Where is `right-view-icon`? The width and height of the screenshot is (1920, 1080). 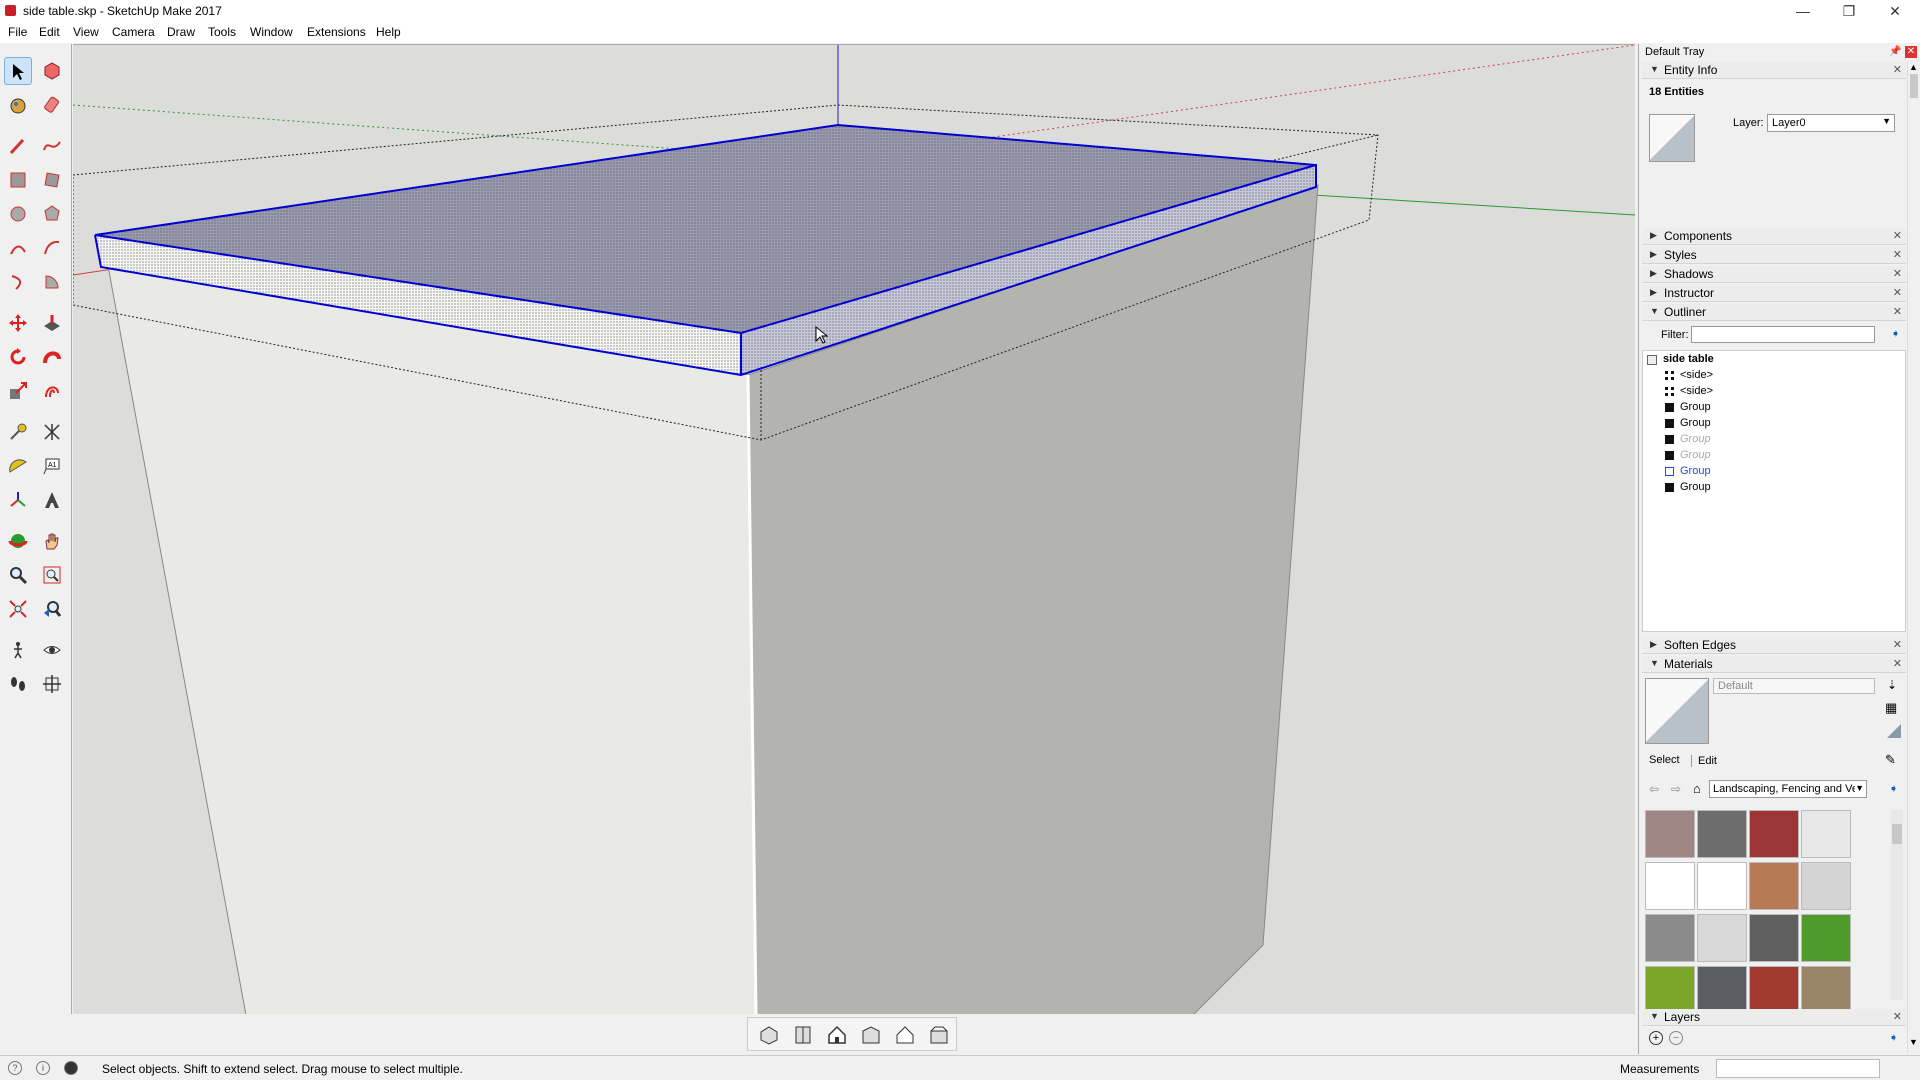
right-view-icon is located at coordinates (871, 1035).